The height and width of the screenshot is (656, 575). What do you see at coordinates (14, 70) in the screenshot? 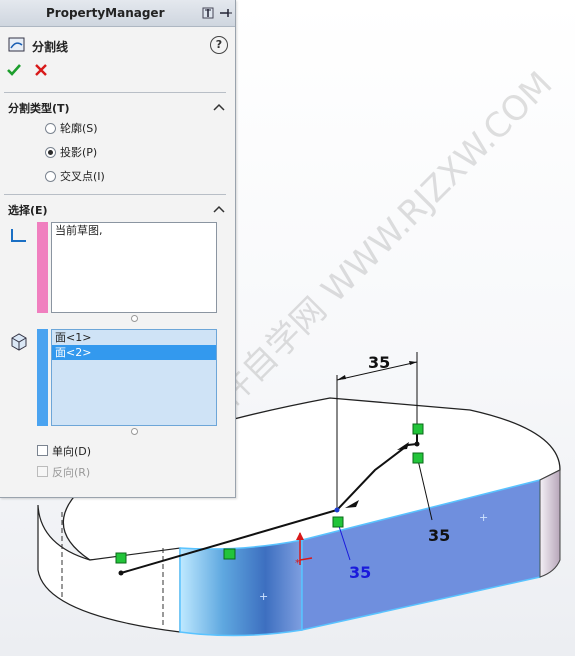
I see `ok-check-icon` at bounding box center [14, 70].